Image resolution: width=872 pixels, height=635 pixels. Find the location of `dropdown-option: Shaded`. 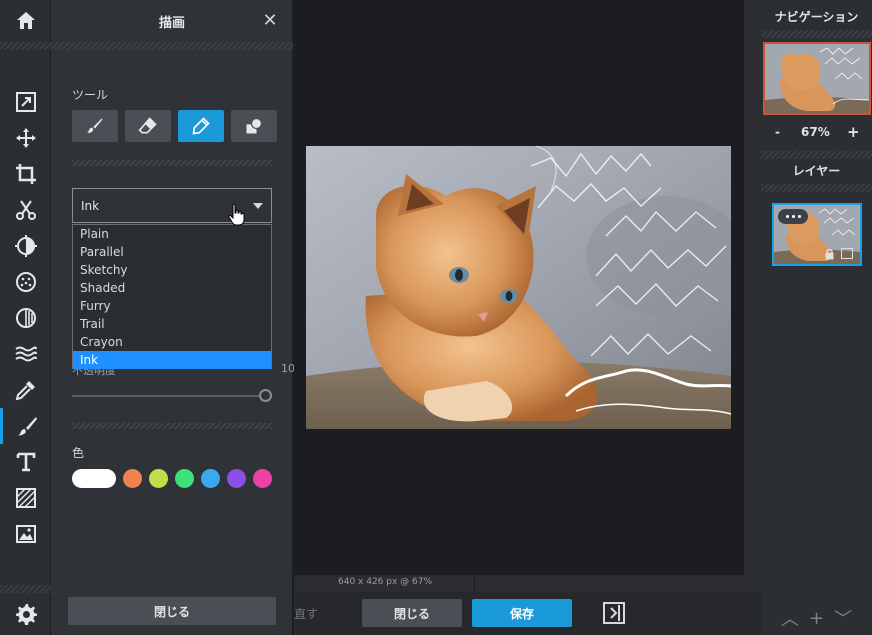

dropdown-option: Shaded is located at coordinates (172, 288).